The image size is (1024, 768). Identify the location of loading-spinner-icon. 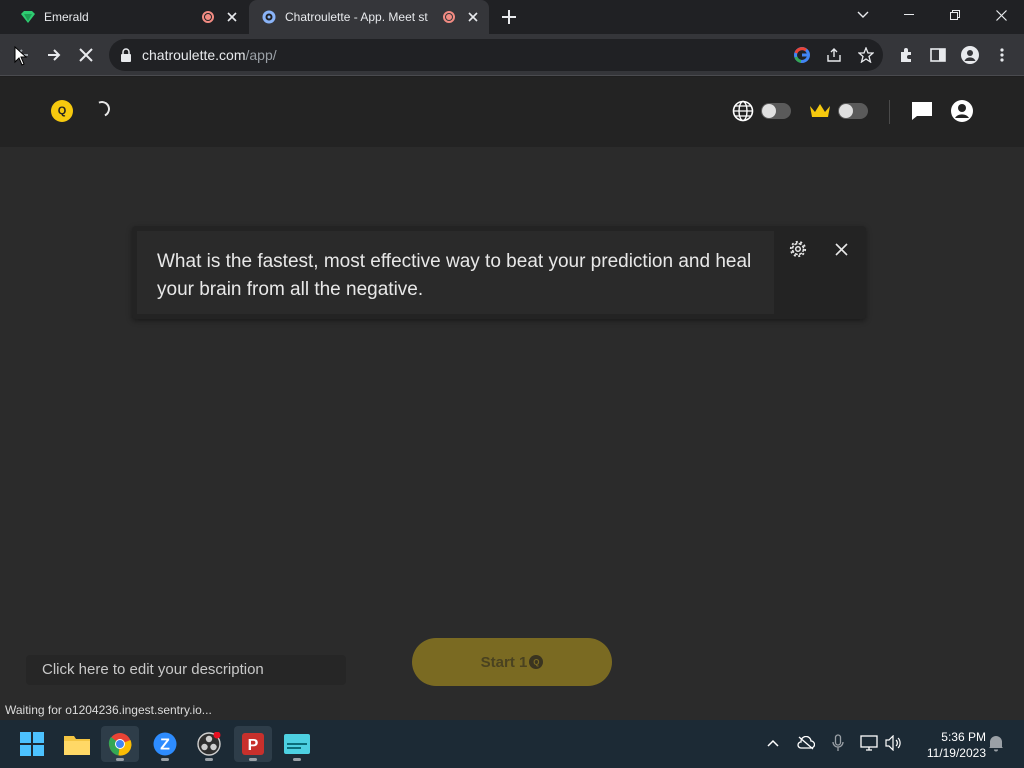
(102, 109).